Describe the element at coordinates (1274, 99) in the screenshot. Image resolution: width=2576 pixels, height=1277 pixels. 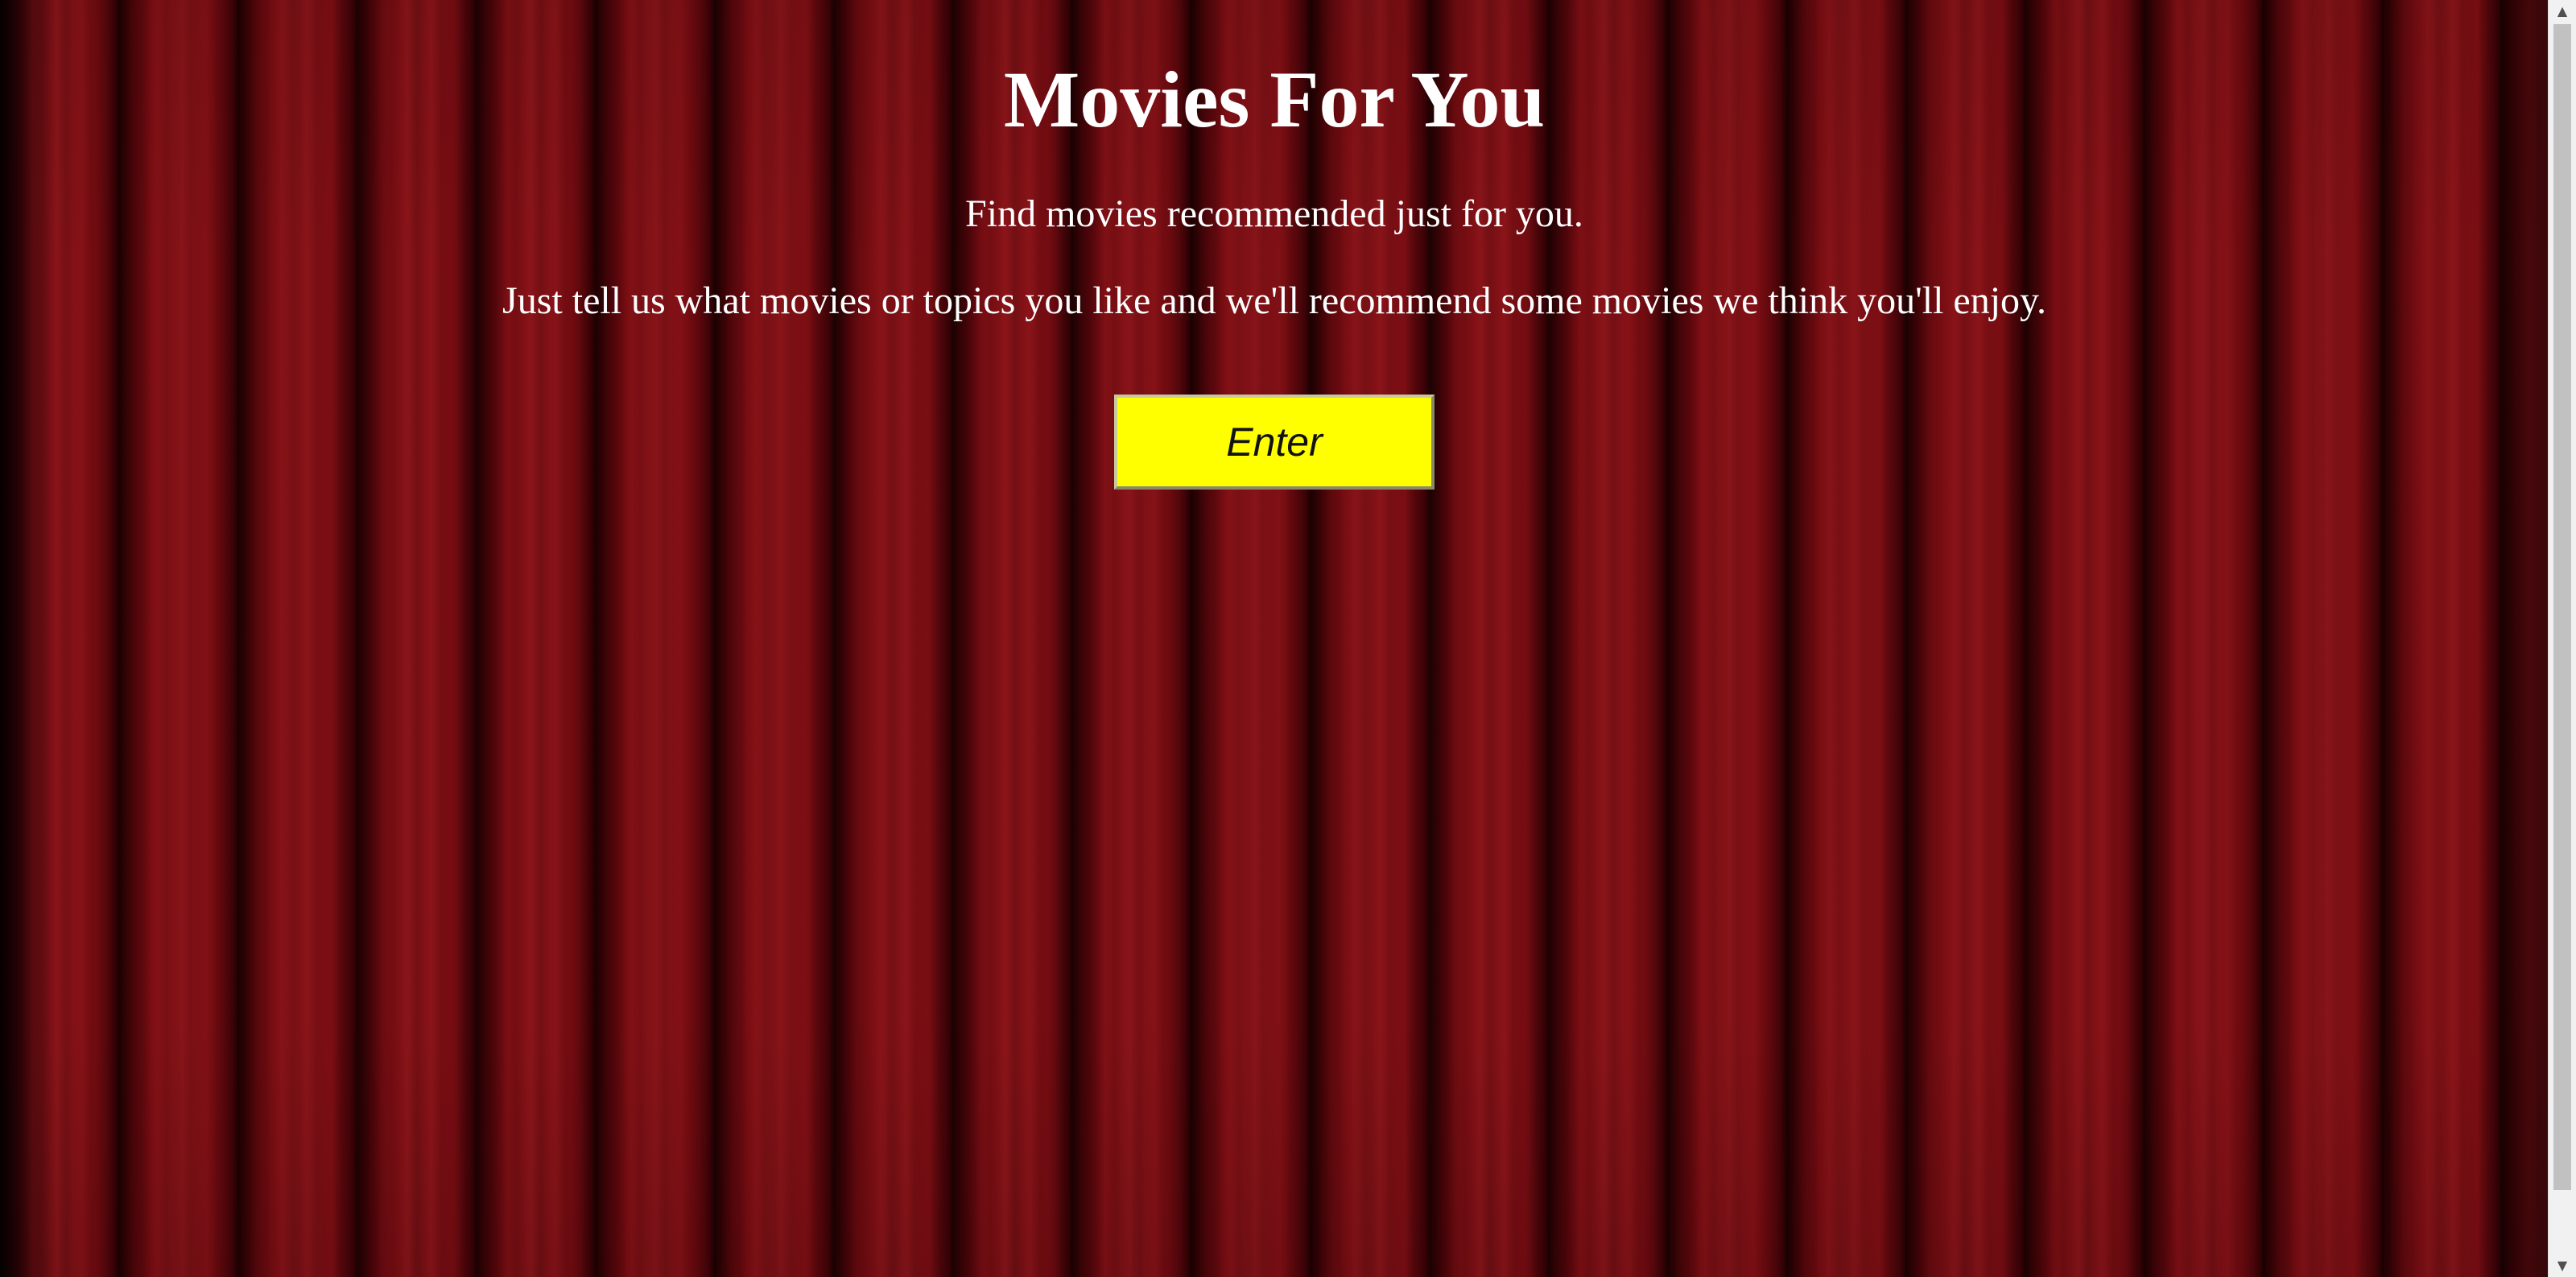
I see `page-title: Movies For You` at that location.